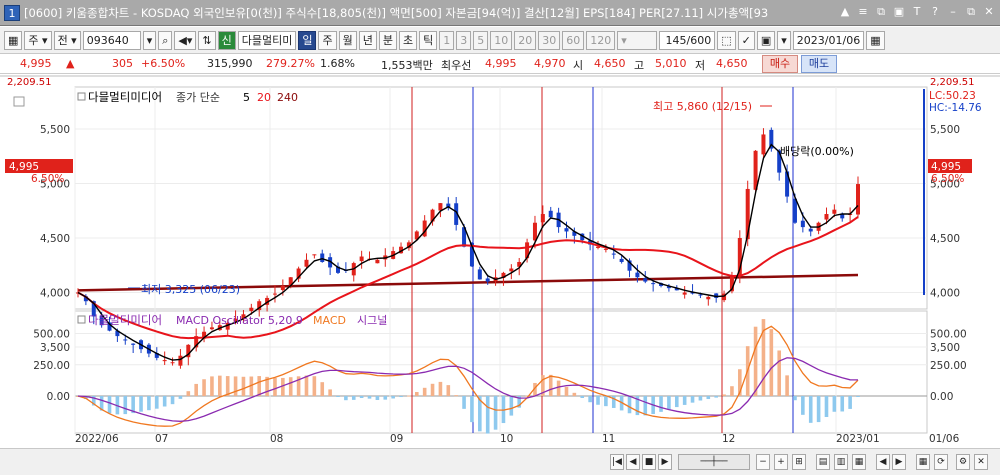  Describe the element at coordinates (899, 12) in the screenshot. I see `save-window-icon: ▣` at that location.